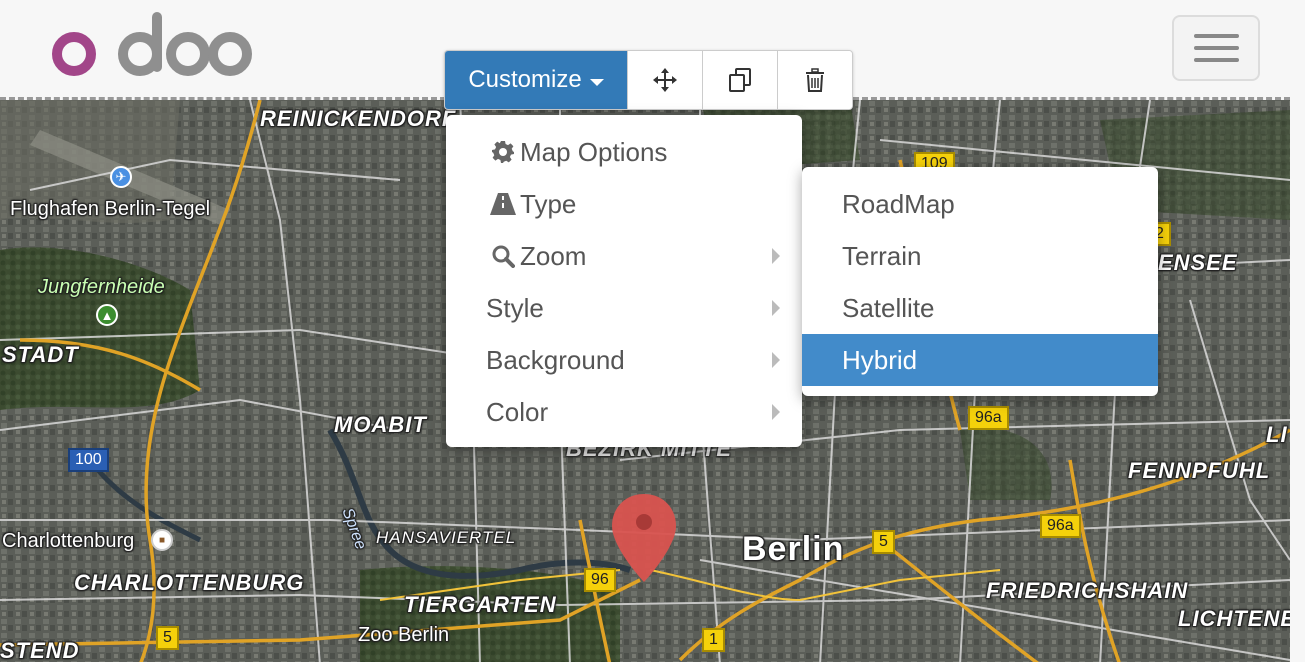  What do you see at coordinates (793, 549) in the screenshot?
I see `label-berlin: Berlin` at bounding box center [793, 549].